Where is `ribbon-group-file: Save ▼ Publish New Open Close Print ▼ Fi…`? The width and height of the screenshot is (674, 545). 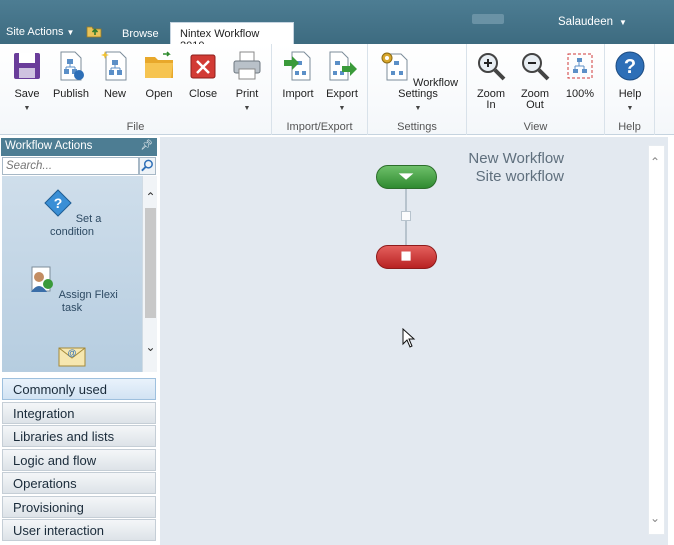 ribbon-group-file: Save ▼ Publish New Open Close Print ▼ Fi… is located at coordinates (136, 89).